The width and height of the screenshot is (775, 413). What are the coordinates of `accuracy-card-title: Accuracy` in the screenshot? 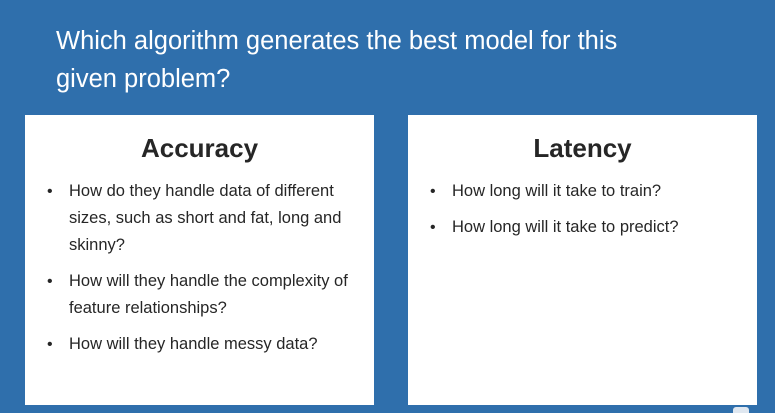 It's located at (199, 148).